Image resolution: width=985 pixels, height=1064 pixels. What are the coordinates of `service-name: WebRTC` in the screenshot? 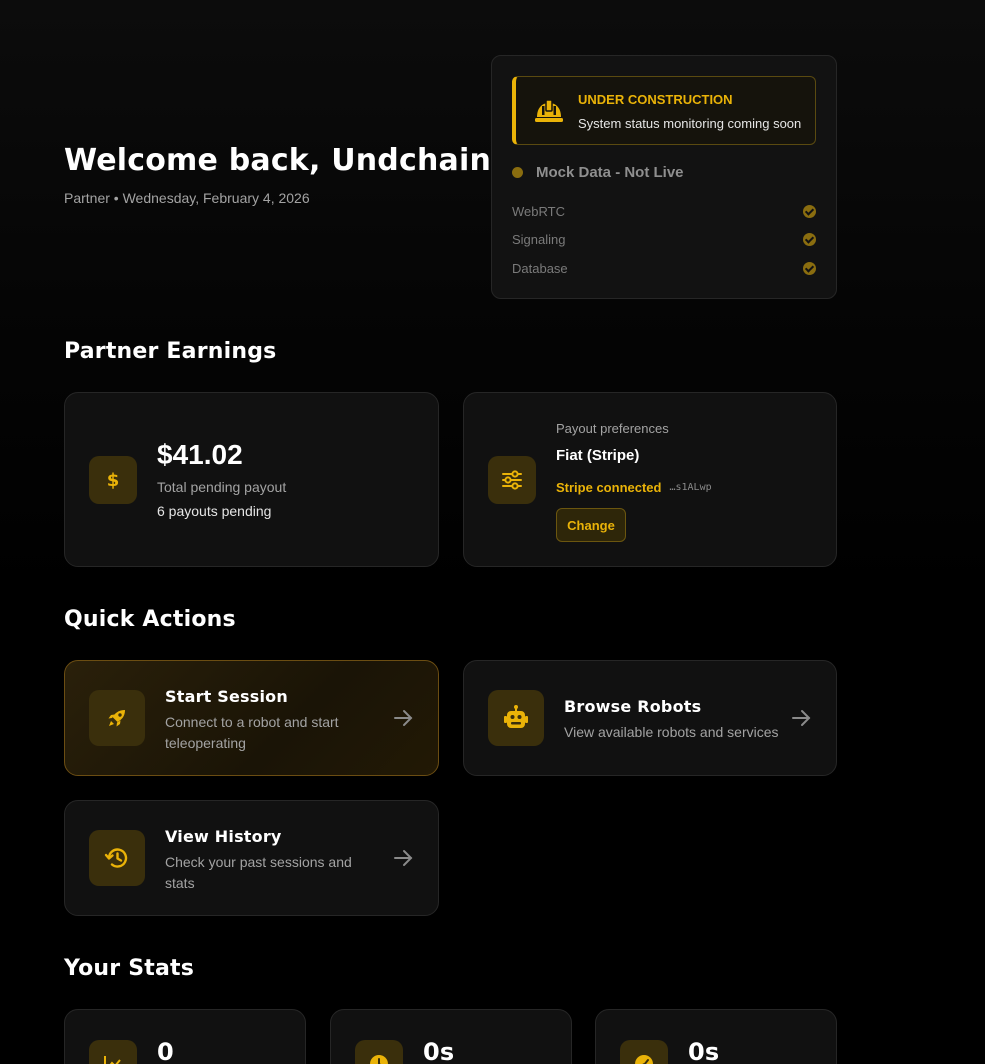 It's located at (538, 211).